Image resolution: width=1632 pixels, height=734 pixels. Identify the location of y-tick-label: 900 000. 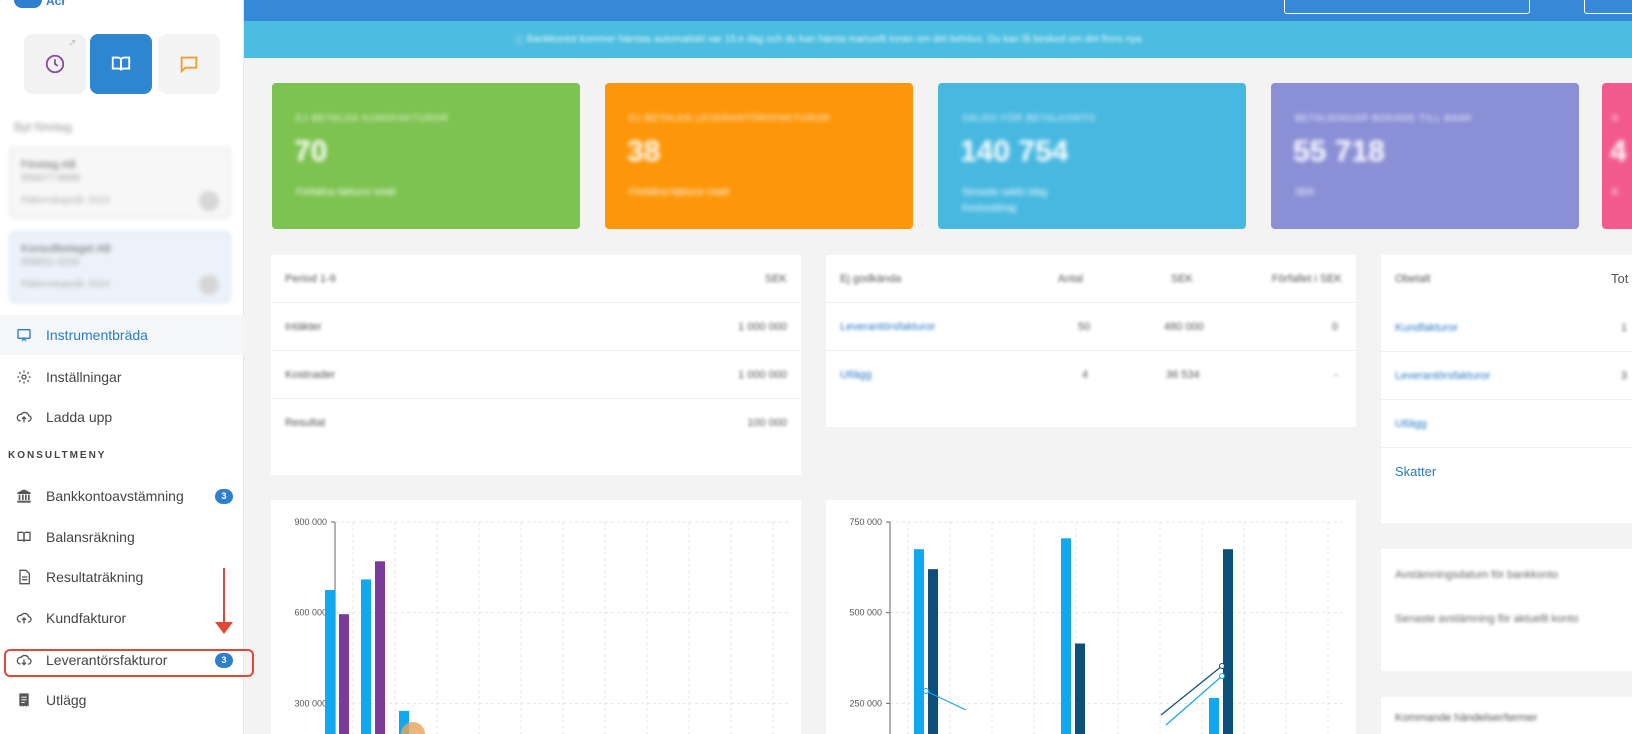
(310, 522).